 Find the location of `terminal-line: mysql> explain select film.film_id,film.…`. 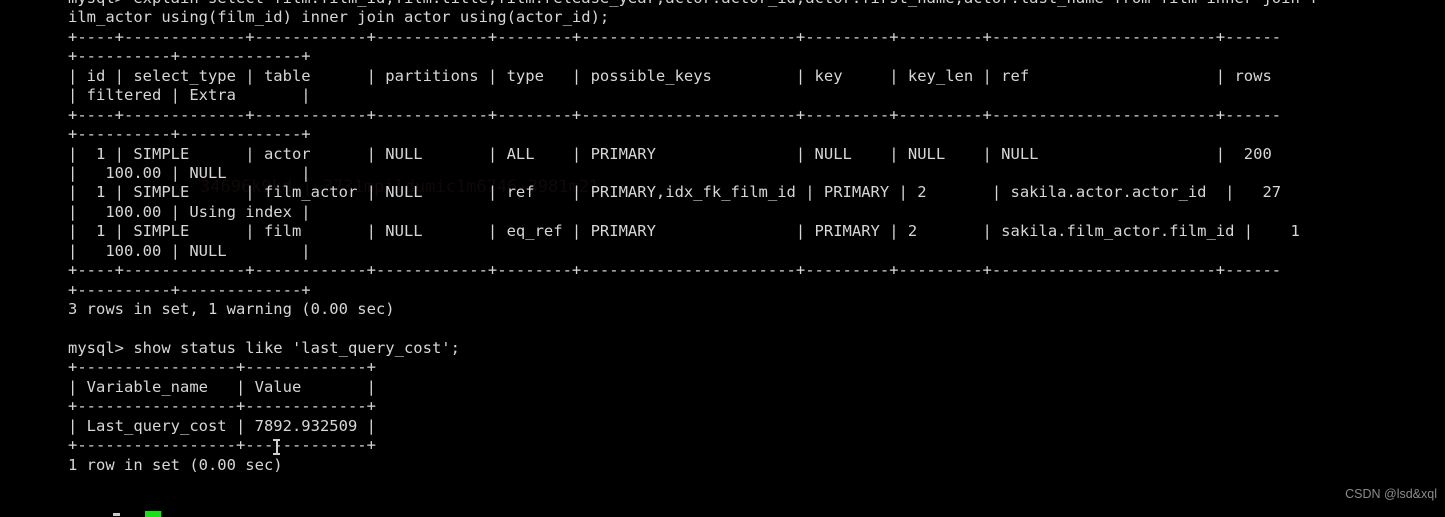

terminal-line: mysql> explain select film.film_id,film.… is located at coordinates (756, 4).